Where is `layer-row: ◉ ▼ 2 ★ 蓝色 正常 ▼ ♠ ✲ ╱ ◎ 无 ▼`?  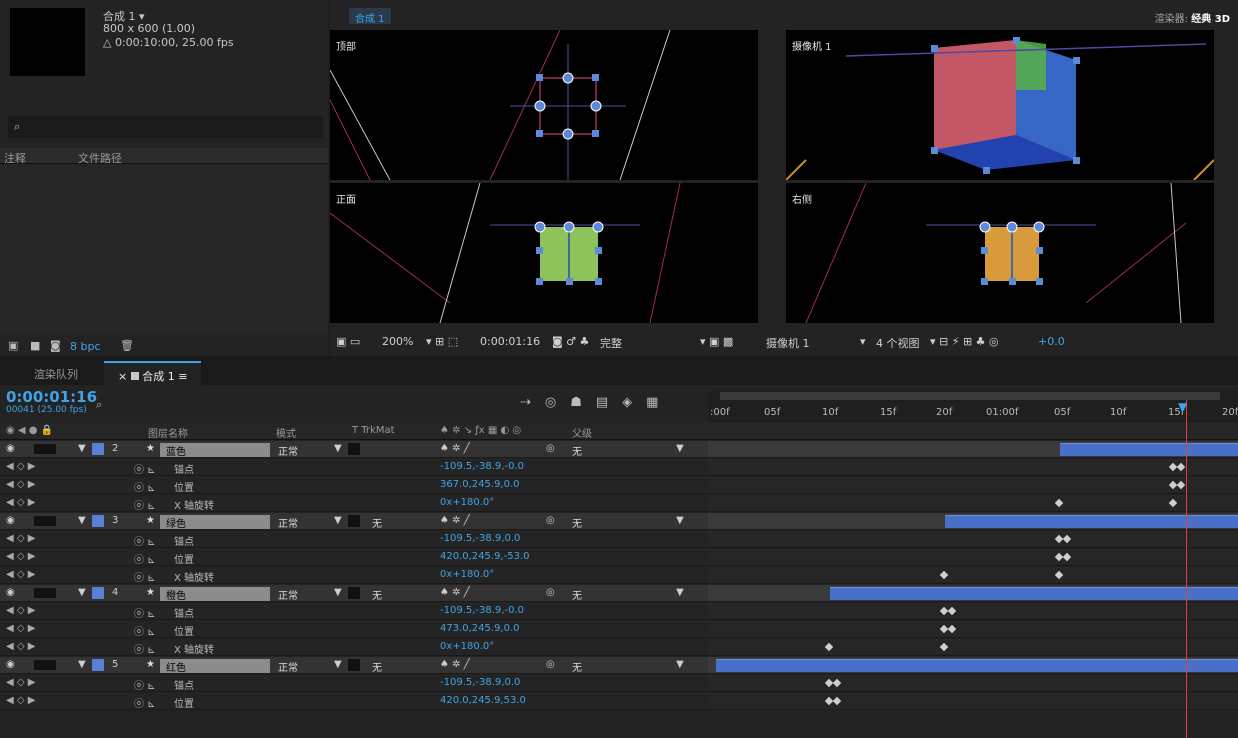 layer-row: ◉ ▼ 2 ★ 蓝色 正常 ▼ ♠ ✲ ╱ ◎ 无 ▼ is located at coordinates (354, 449).